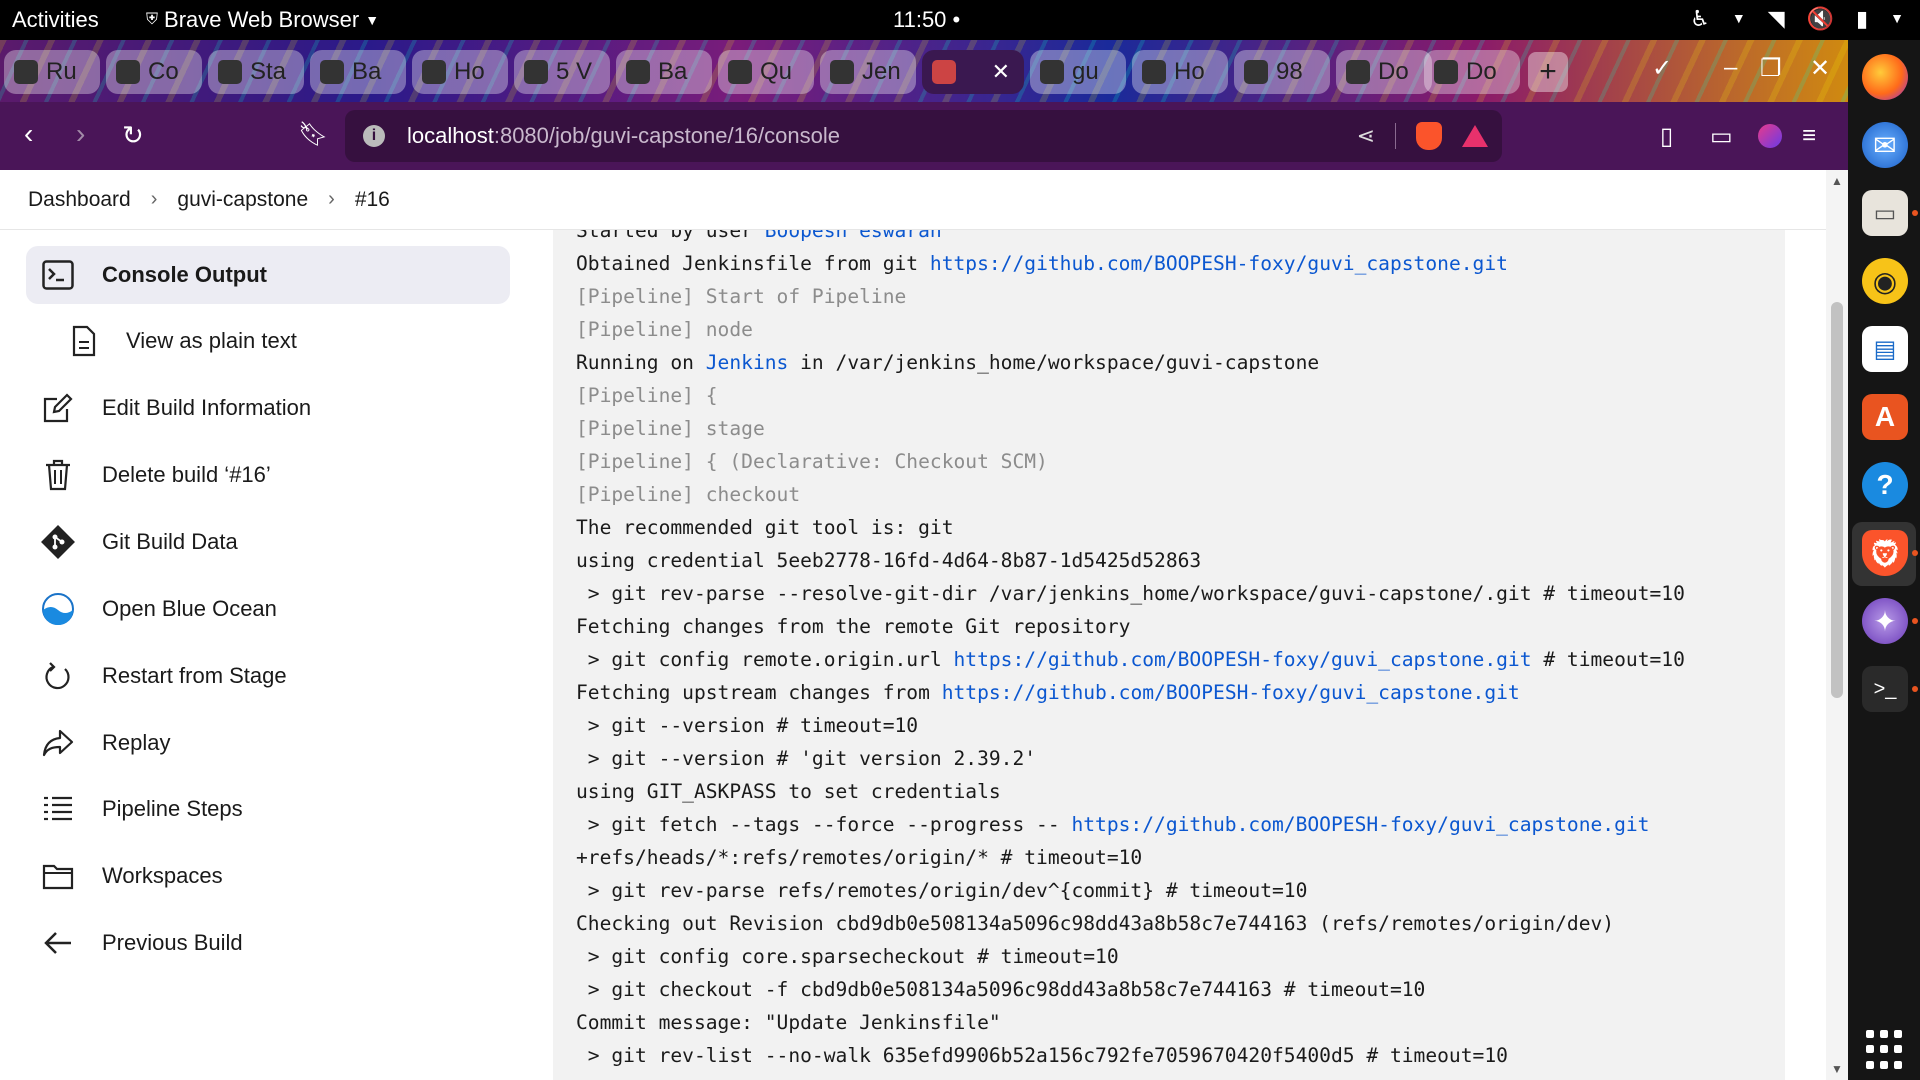 The height and width of the screenshot is (1080, 1920). I want to click on tab-search-icon: ✓, so click(1662, 68).